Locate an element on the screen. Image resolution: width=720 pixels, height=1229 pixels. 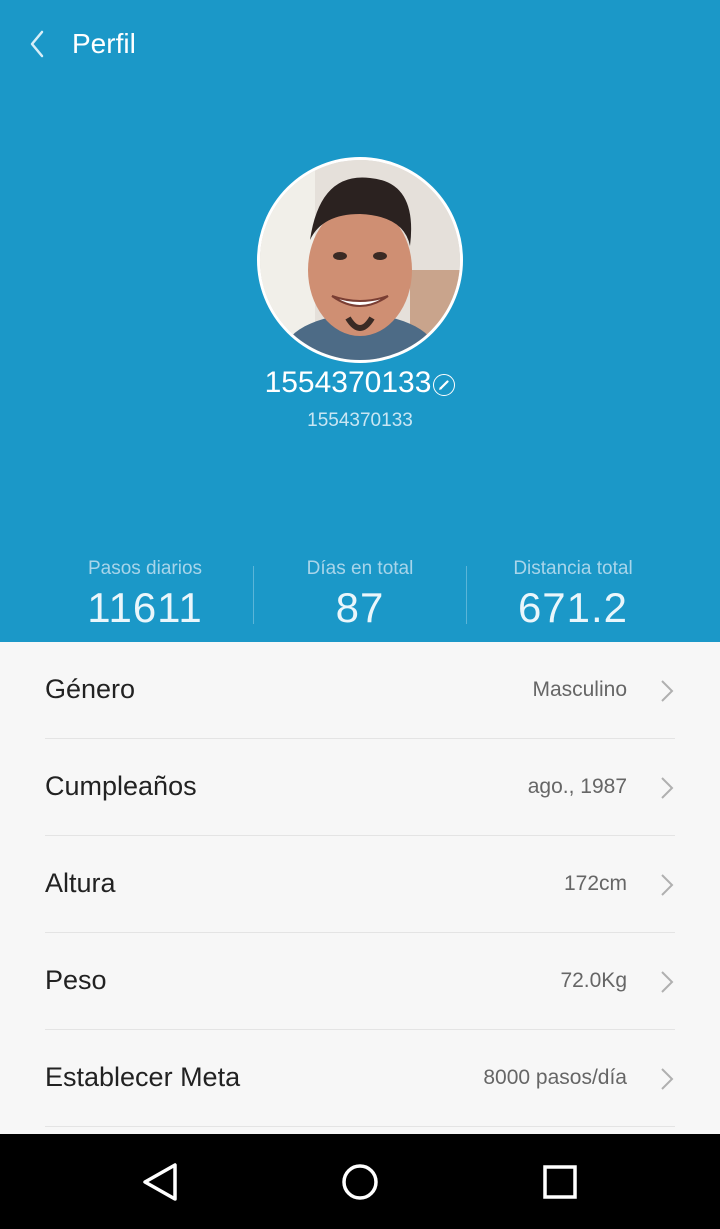
settings-row-value: ago., 1987 is located at coordinates (577, 786).